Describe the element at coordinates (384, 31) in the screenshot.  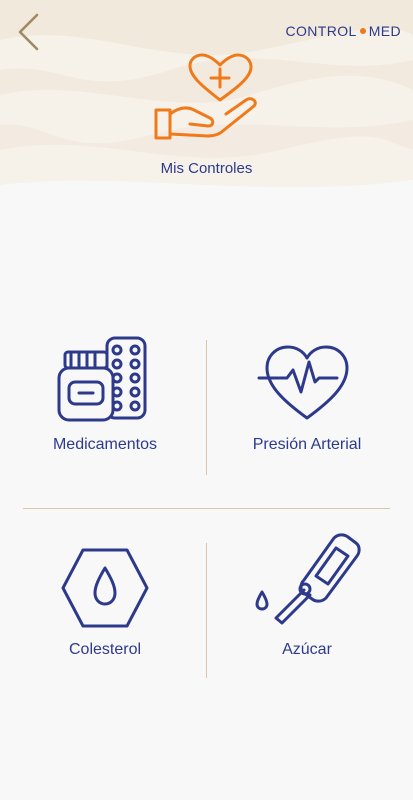
I see `logo-text-med: MED` at that location.